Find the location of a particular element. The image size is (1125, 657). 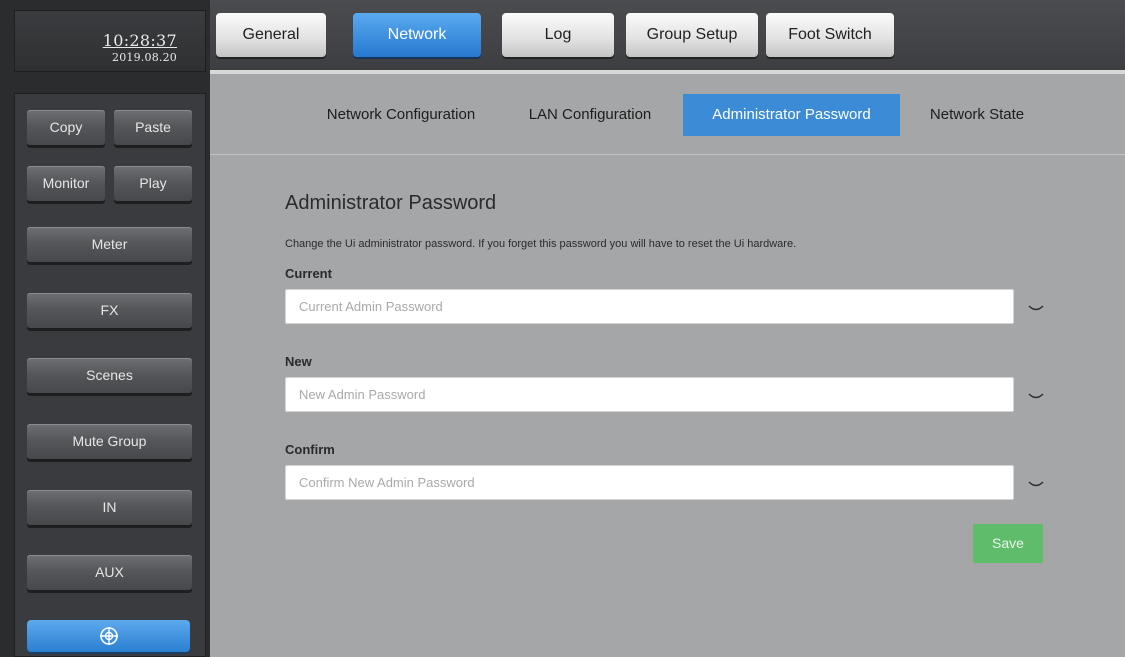

section-title: Administrator Password is located at coordinates (391, 203).